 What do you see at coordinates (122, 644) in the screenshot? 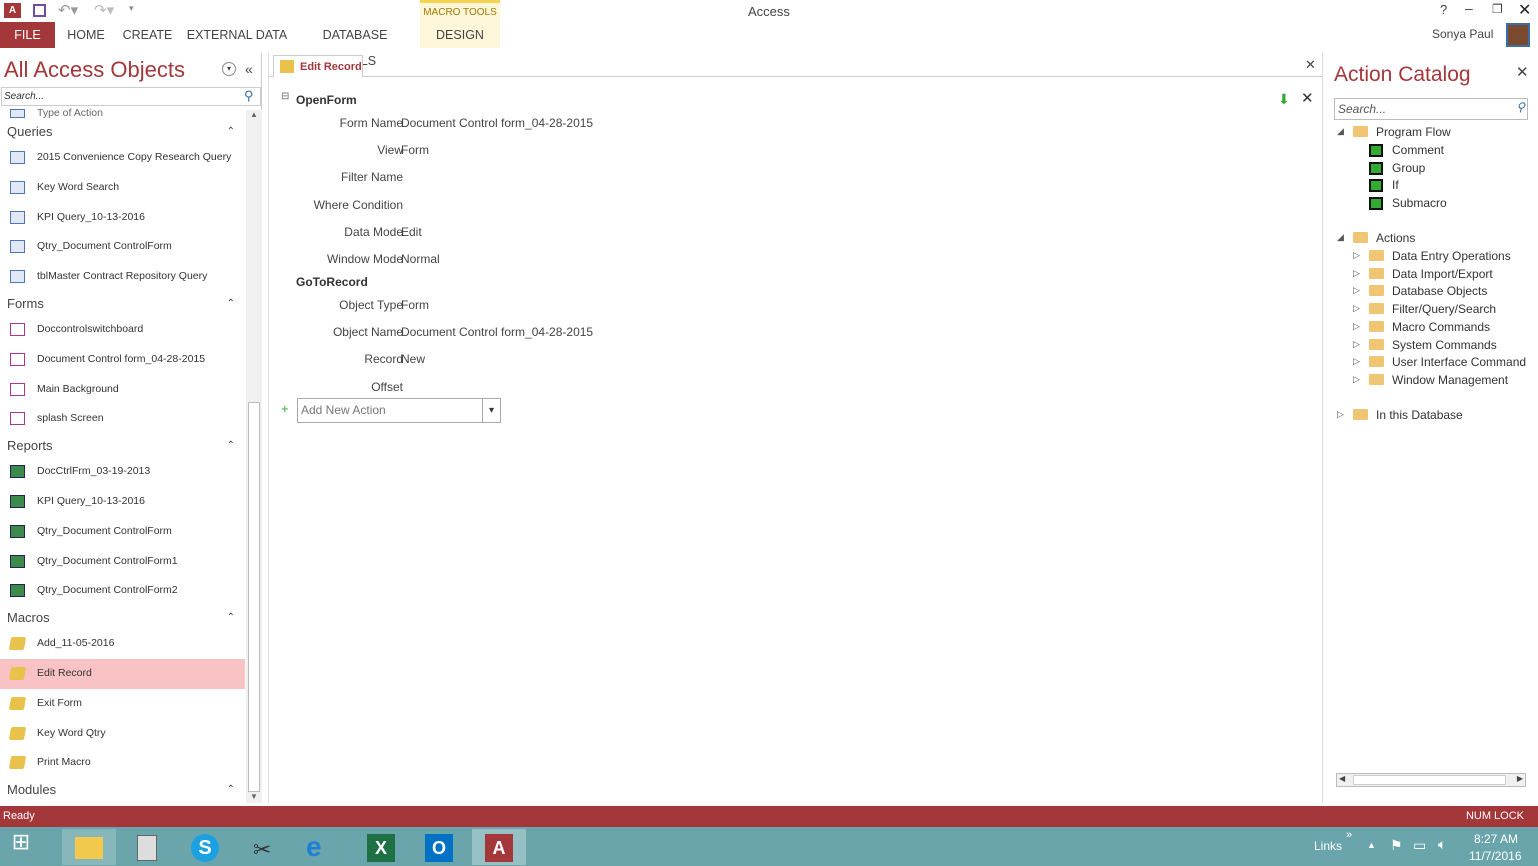
I see `nav-item: Add_11-05-2016` at bounding box center [122, 644].